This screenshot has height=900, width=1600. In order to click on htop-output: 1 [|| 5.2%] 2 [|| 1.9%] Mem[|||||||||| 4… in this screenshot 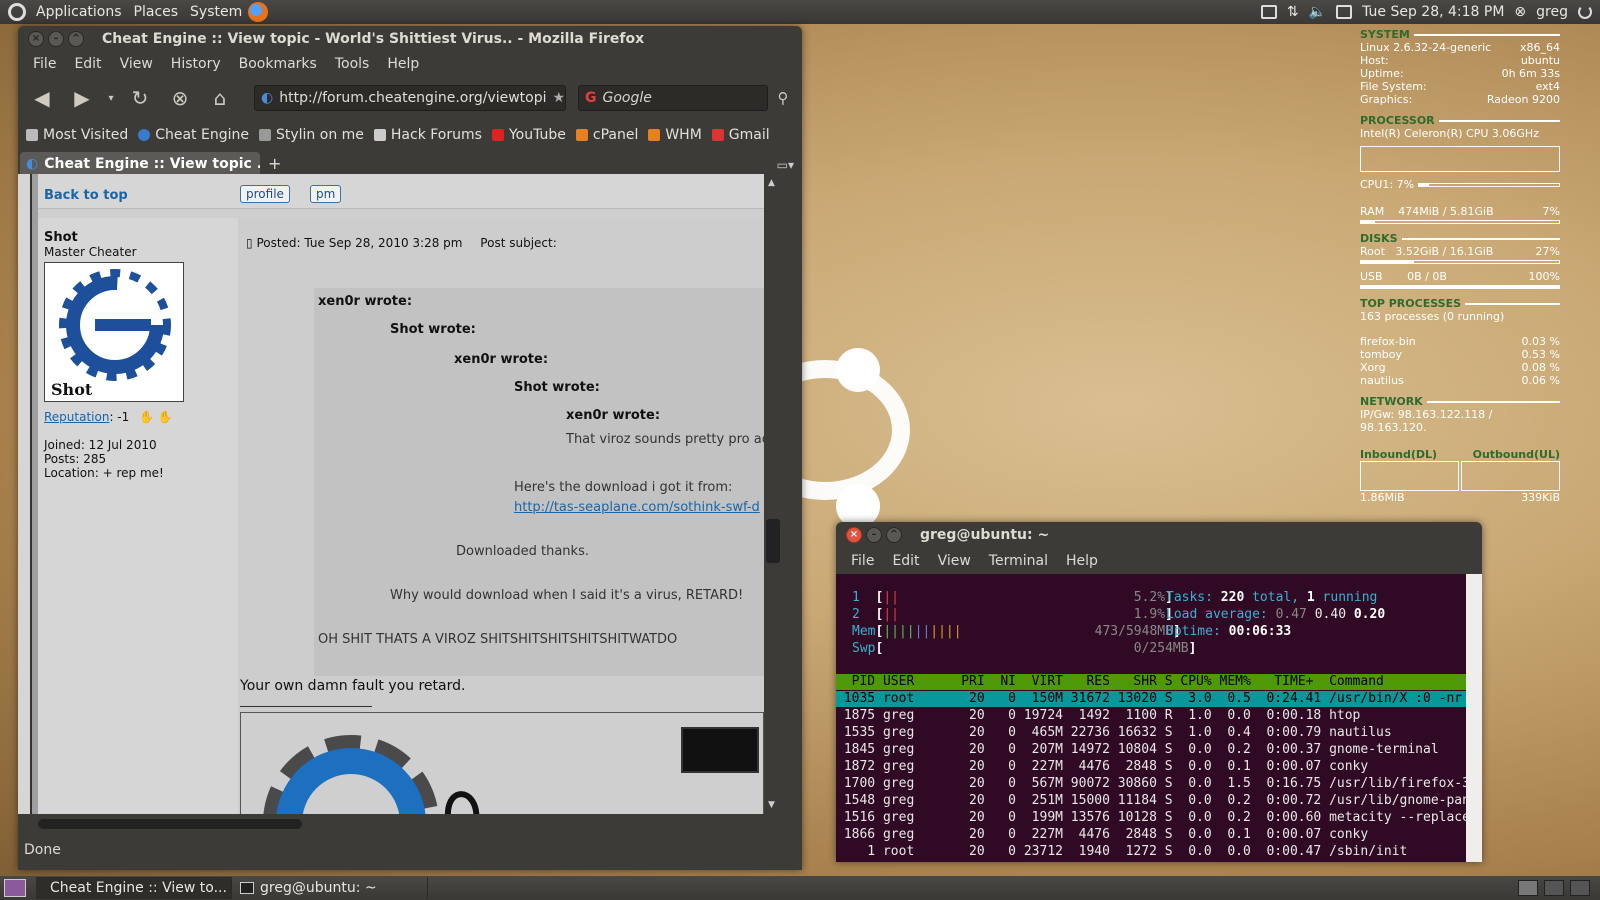, I will do `click(1153, 718)`.